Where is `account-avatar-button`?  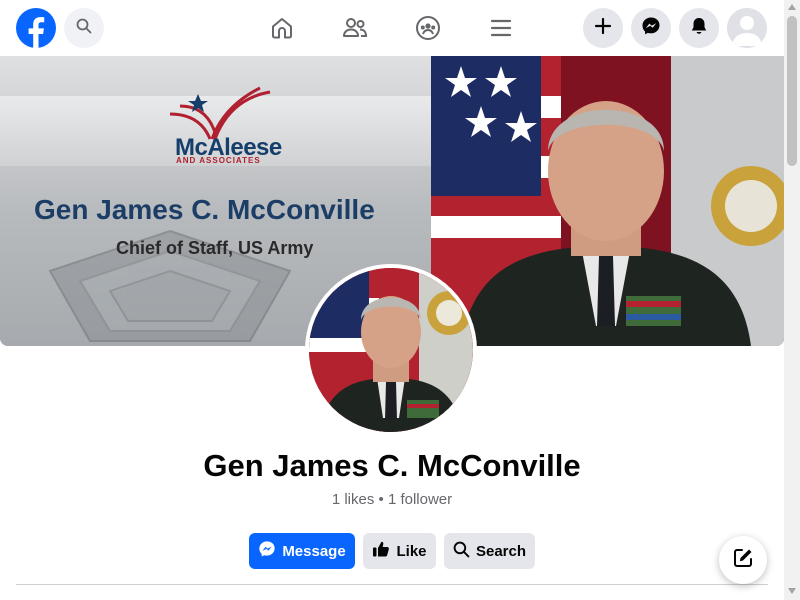 account-avatar-button is located at coordinates (747, 28).